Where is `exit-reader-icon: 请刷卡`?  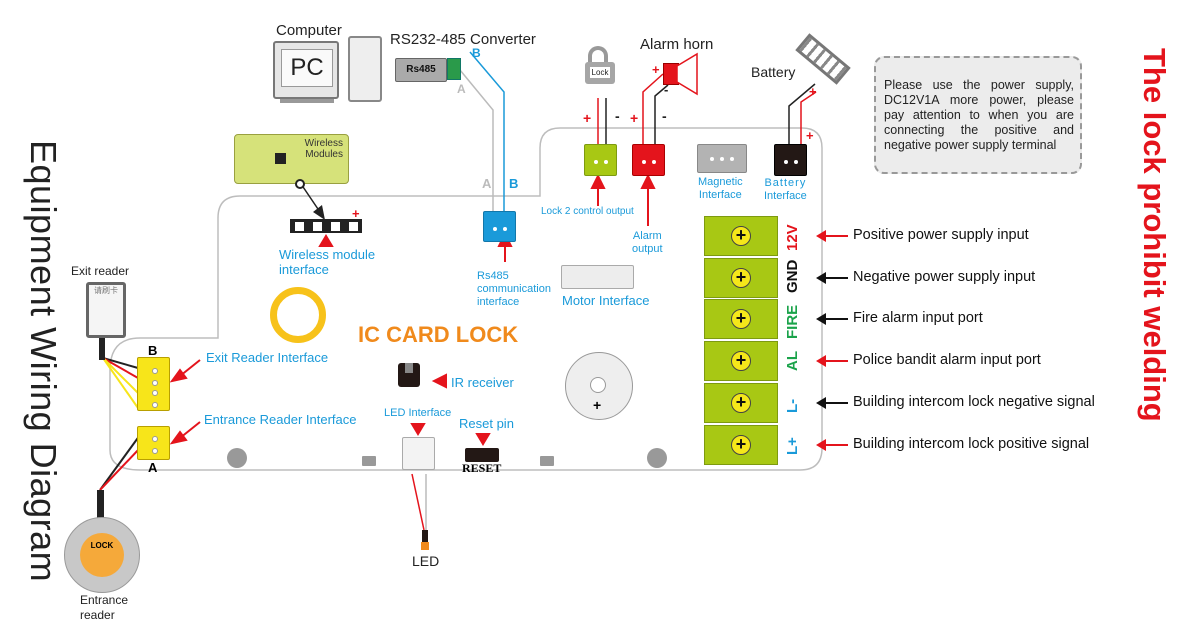 exit-reader-icon: 请刷卡 is located at coordinates (106, 310).